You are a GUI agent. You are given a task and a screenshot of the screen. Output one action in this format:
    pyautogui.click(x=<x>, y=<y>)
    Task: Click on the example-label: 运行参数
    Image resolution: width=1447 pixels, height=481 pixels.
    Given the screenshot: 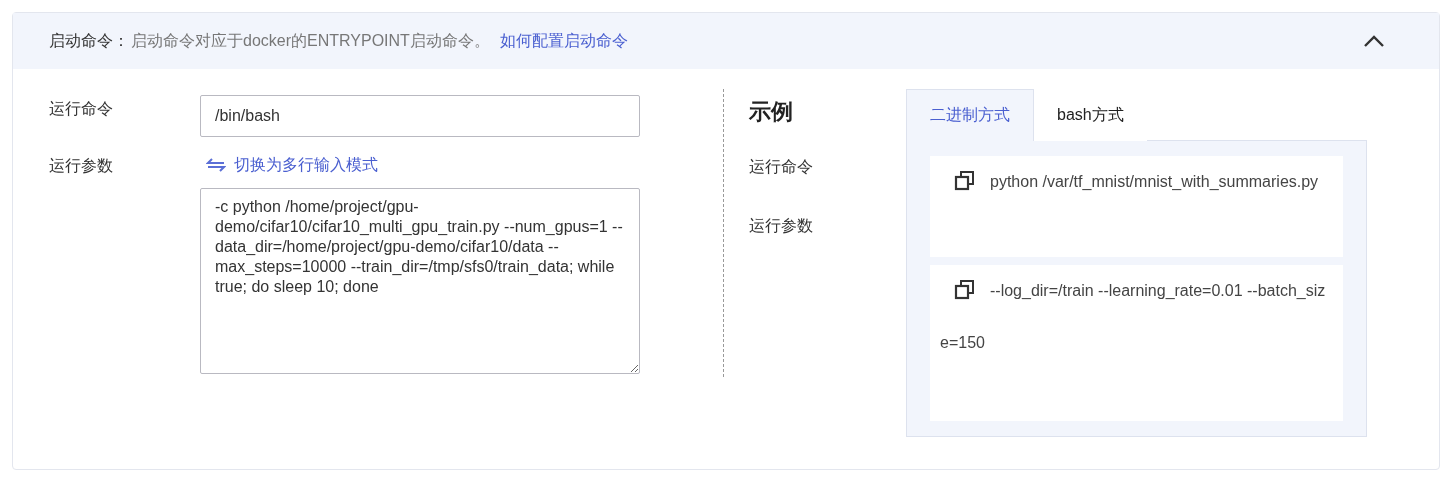 What is the action you would take?
    pyautogui.click(x=781, y=226)
    